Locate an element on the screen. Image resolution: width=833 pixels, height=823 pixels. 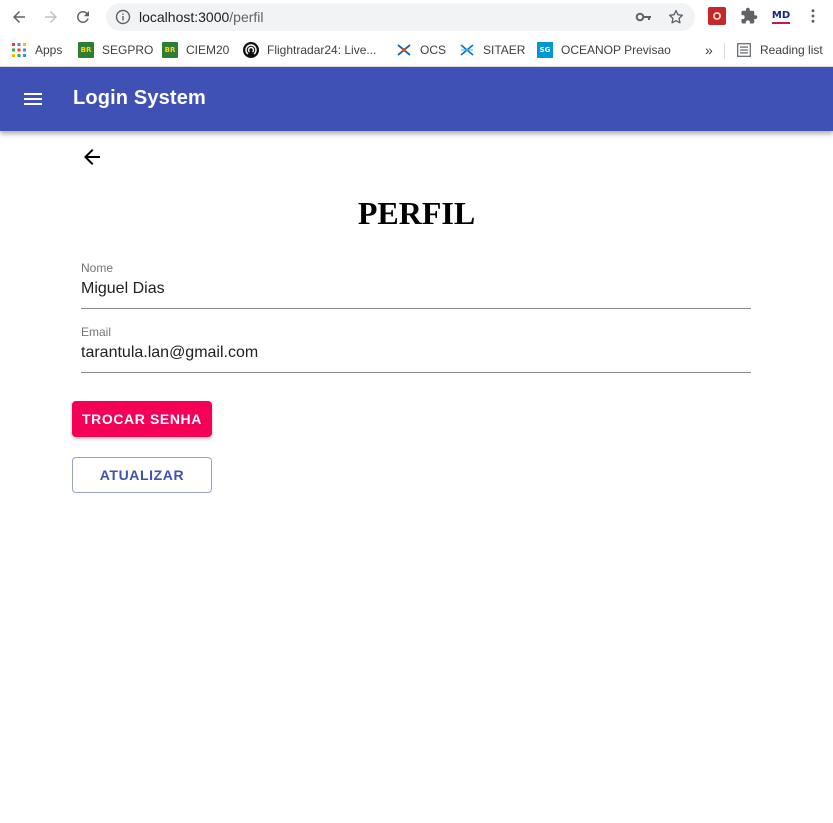
bookmark-oceanop: SG OCEANOP Previsao is located at coordinates (604, 50).